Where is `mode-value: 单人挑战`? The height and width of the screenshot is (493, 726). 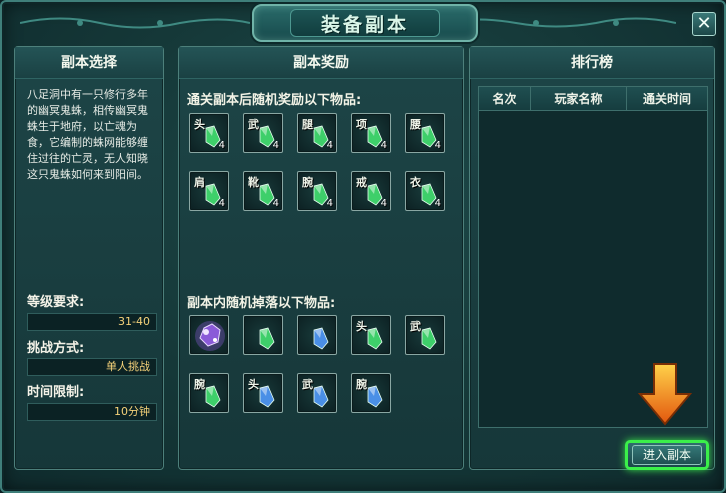 mode-value: 单人挑战 is located at coordinates (92, 367).